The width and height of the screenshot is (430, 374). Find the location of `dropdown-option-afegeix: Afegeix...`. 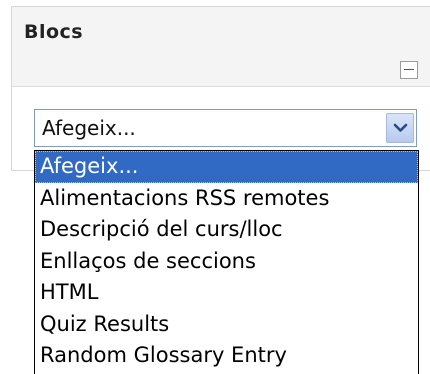

dropdown-option-afegeix: Afegeix... is located at coordinates (226, 167).